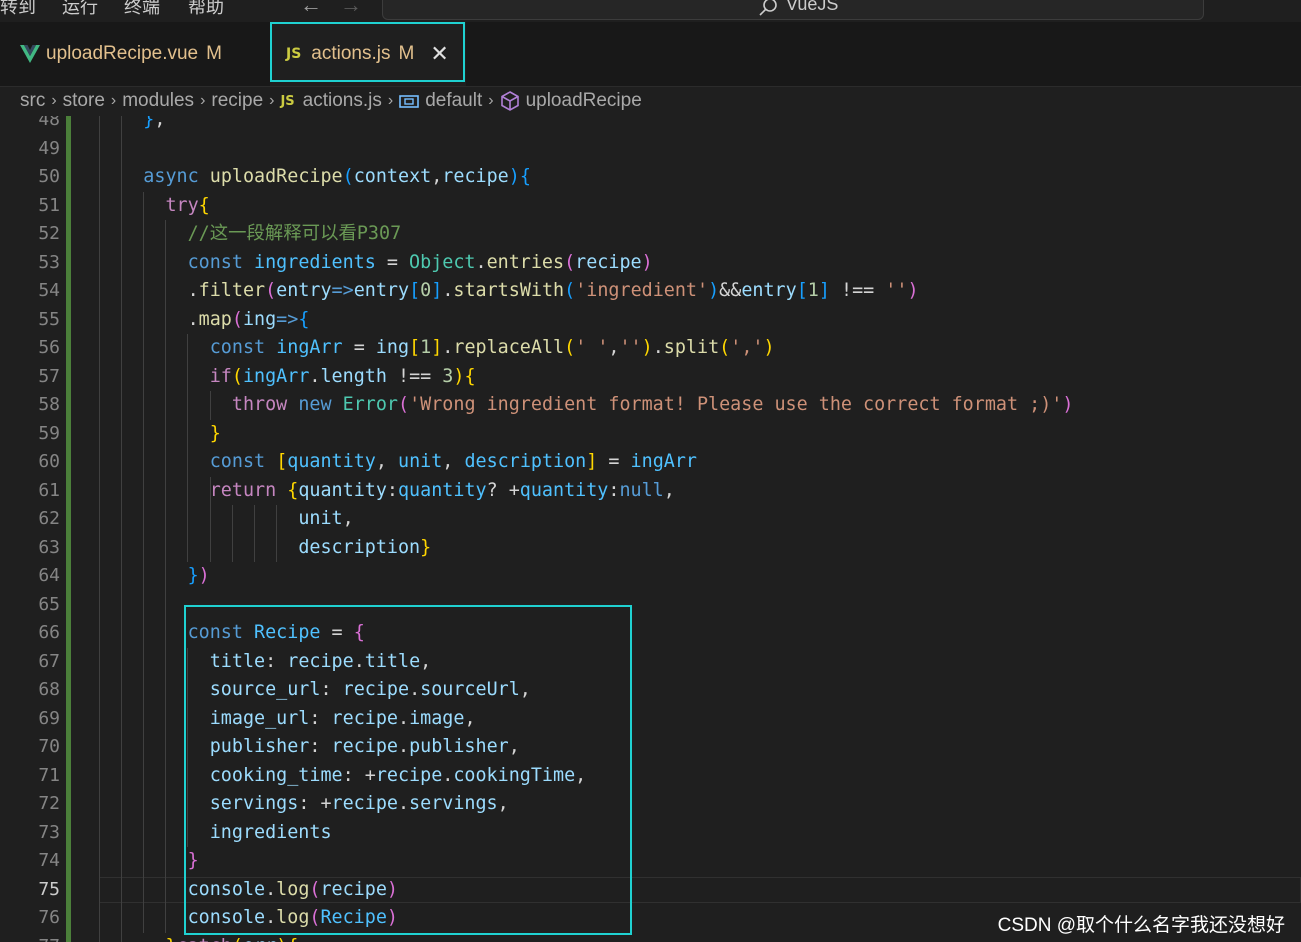 This screenshot has width=1301, height=942. I want to click on code-line: 68 source_url: recipe.sourceUrl,, so click(650, 690).